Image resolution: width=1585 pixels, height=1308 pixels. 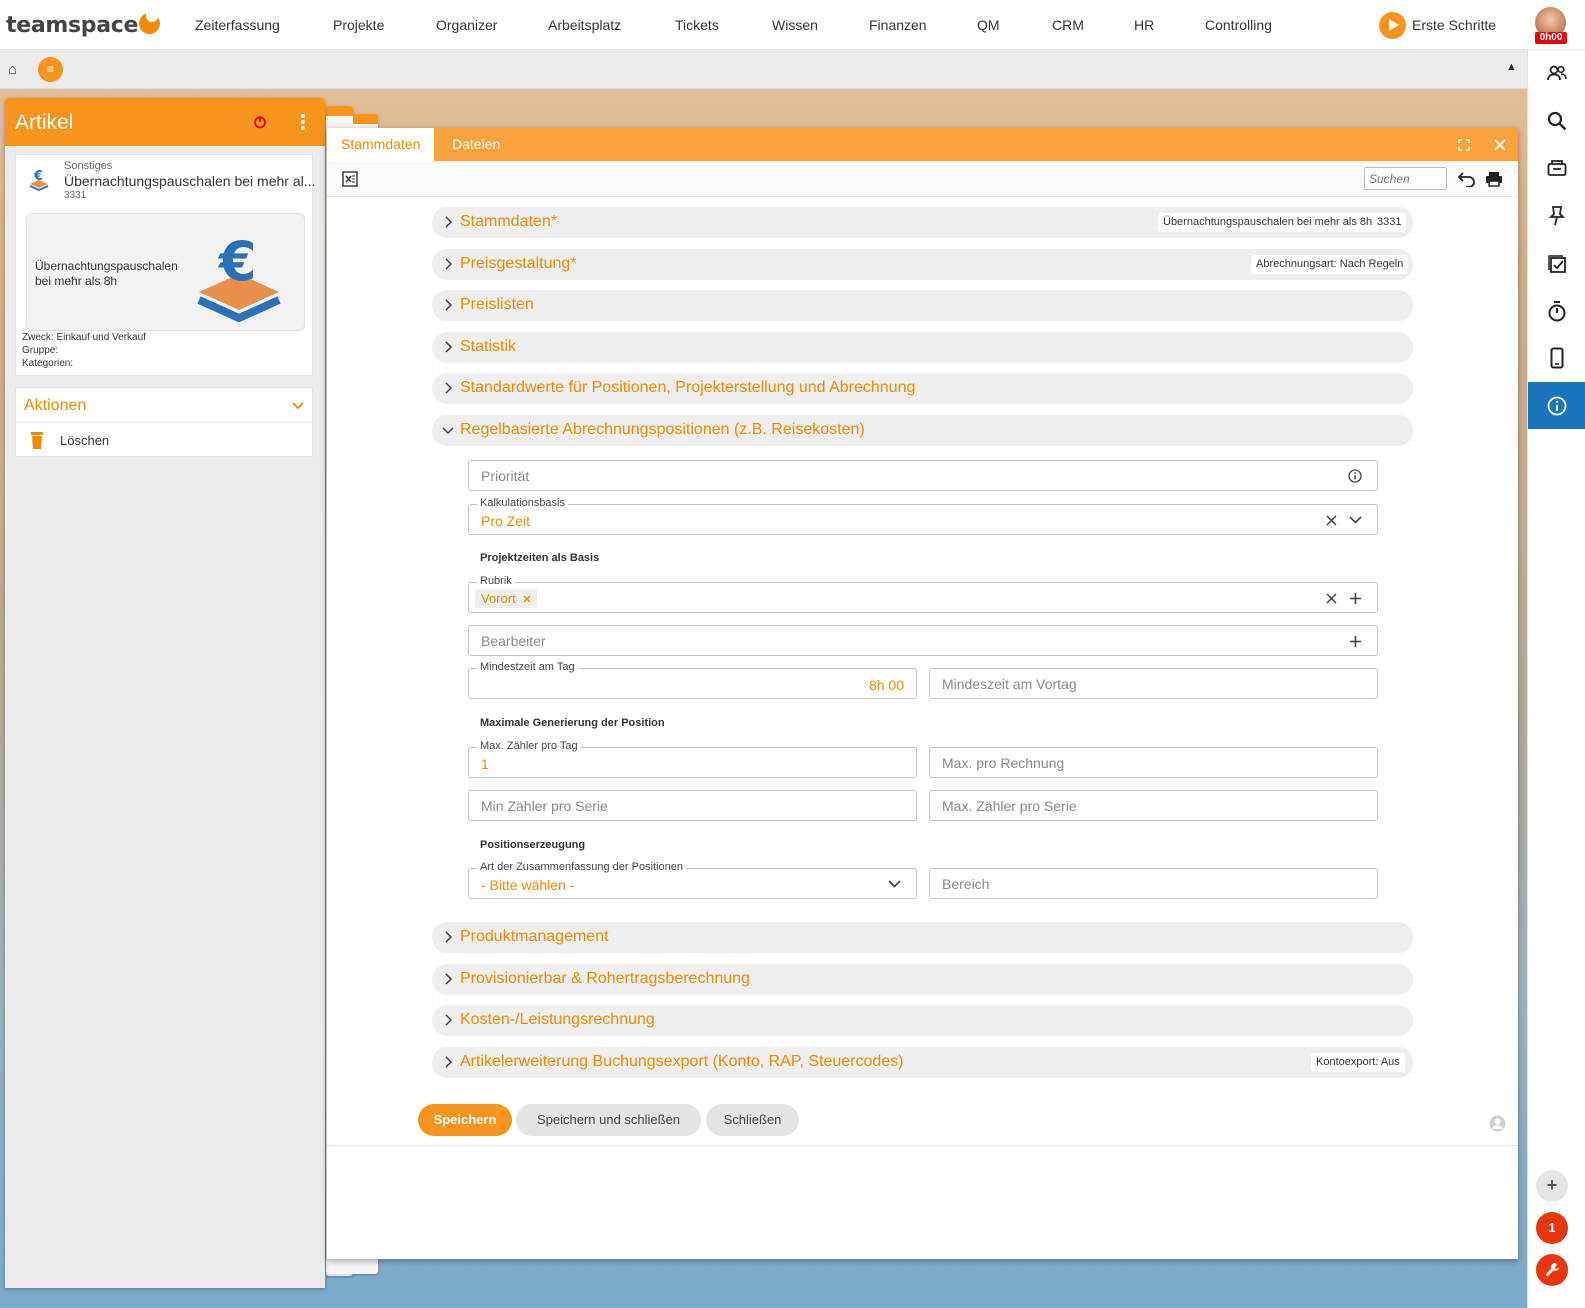 What do you see at coordinates (608, 1120) in the screenshot?
I see `save-and-close-button: Speichern und schließen` at bounding box center [608, 1120].